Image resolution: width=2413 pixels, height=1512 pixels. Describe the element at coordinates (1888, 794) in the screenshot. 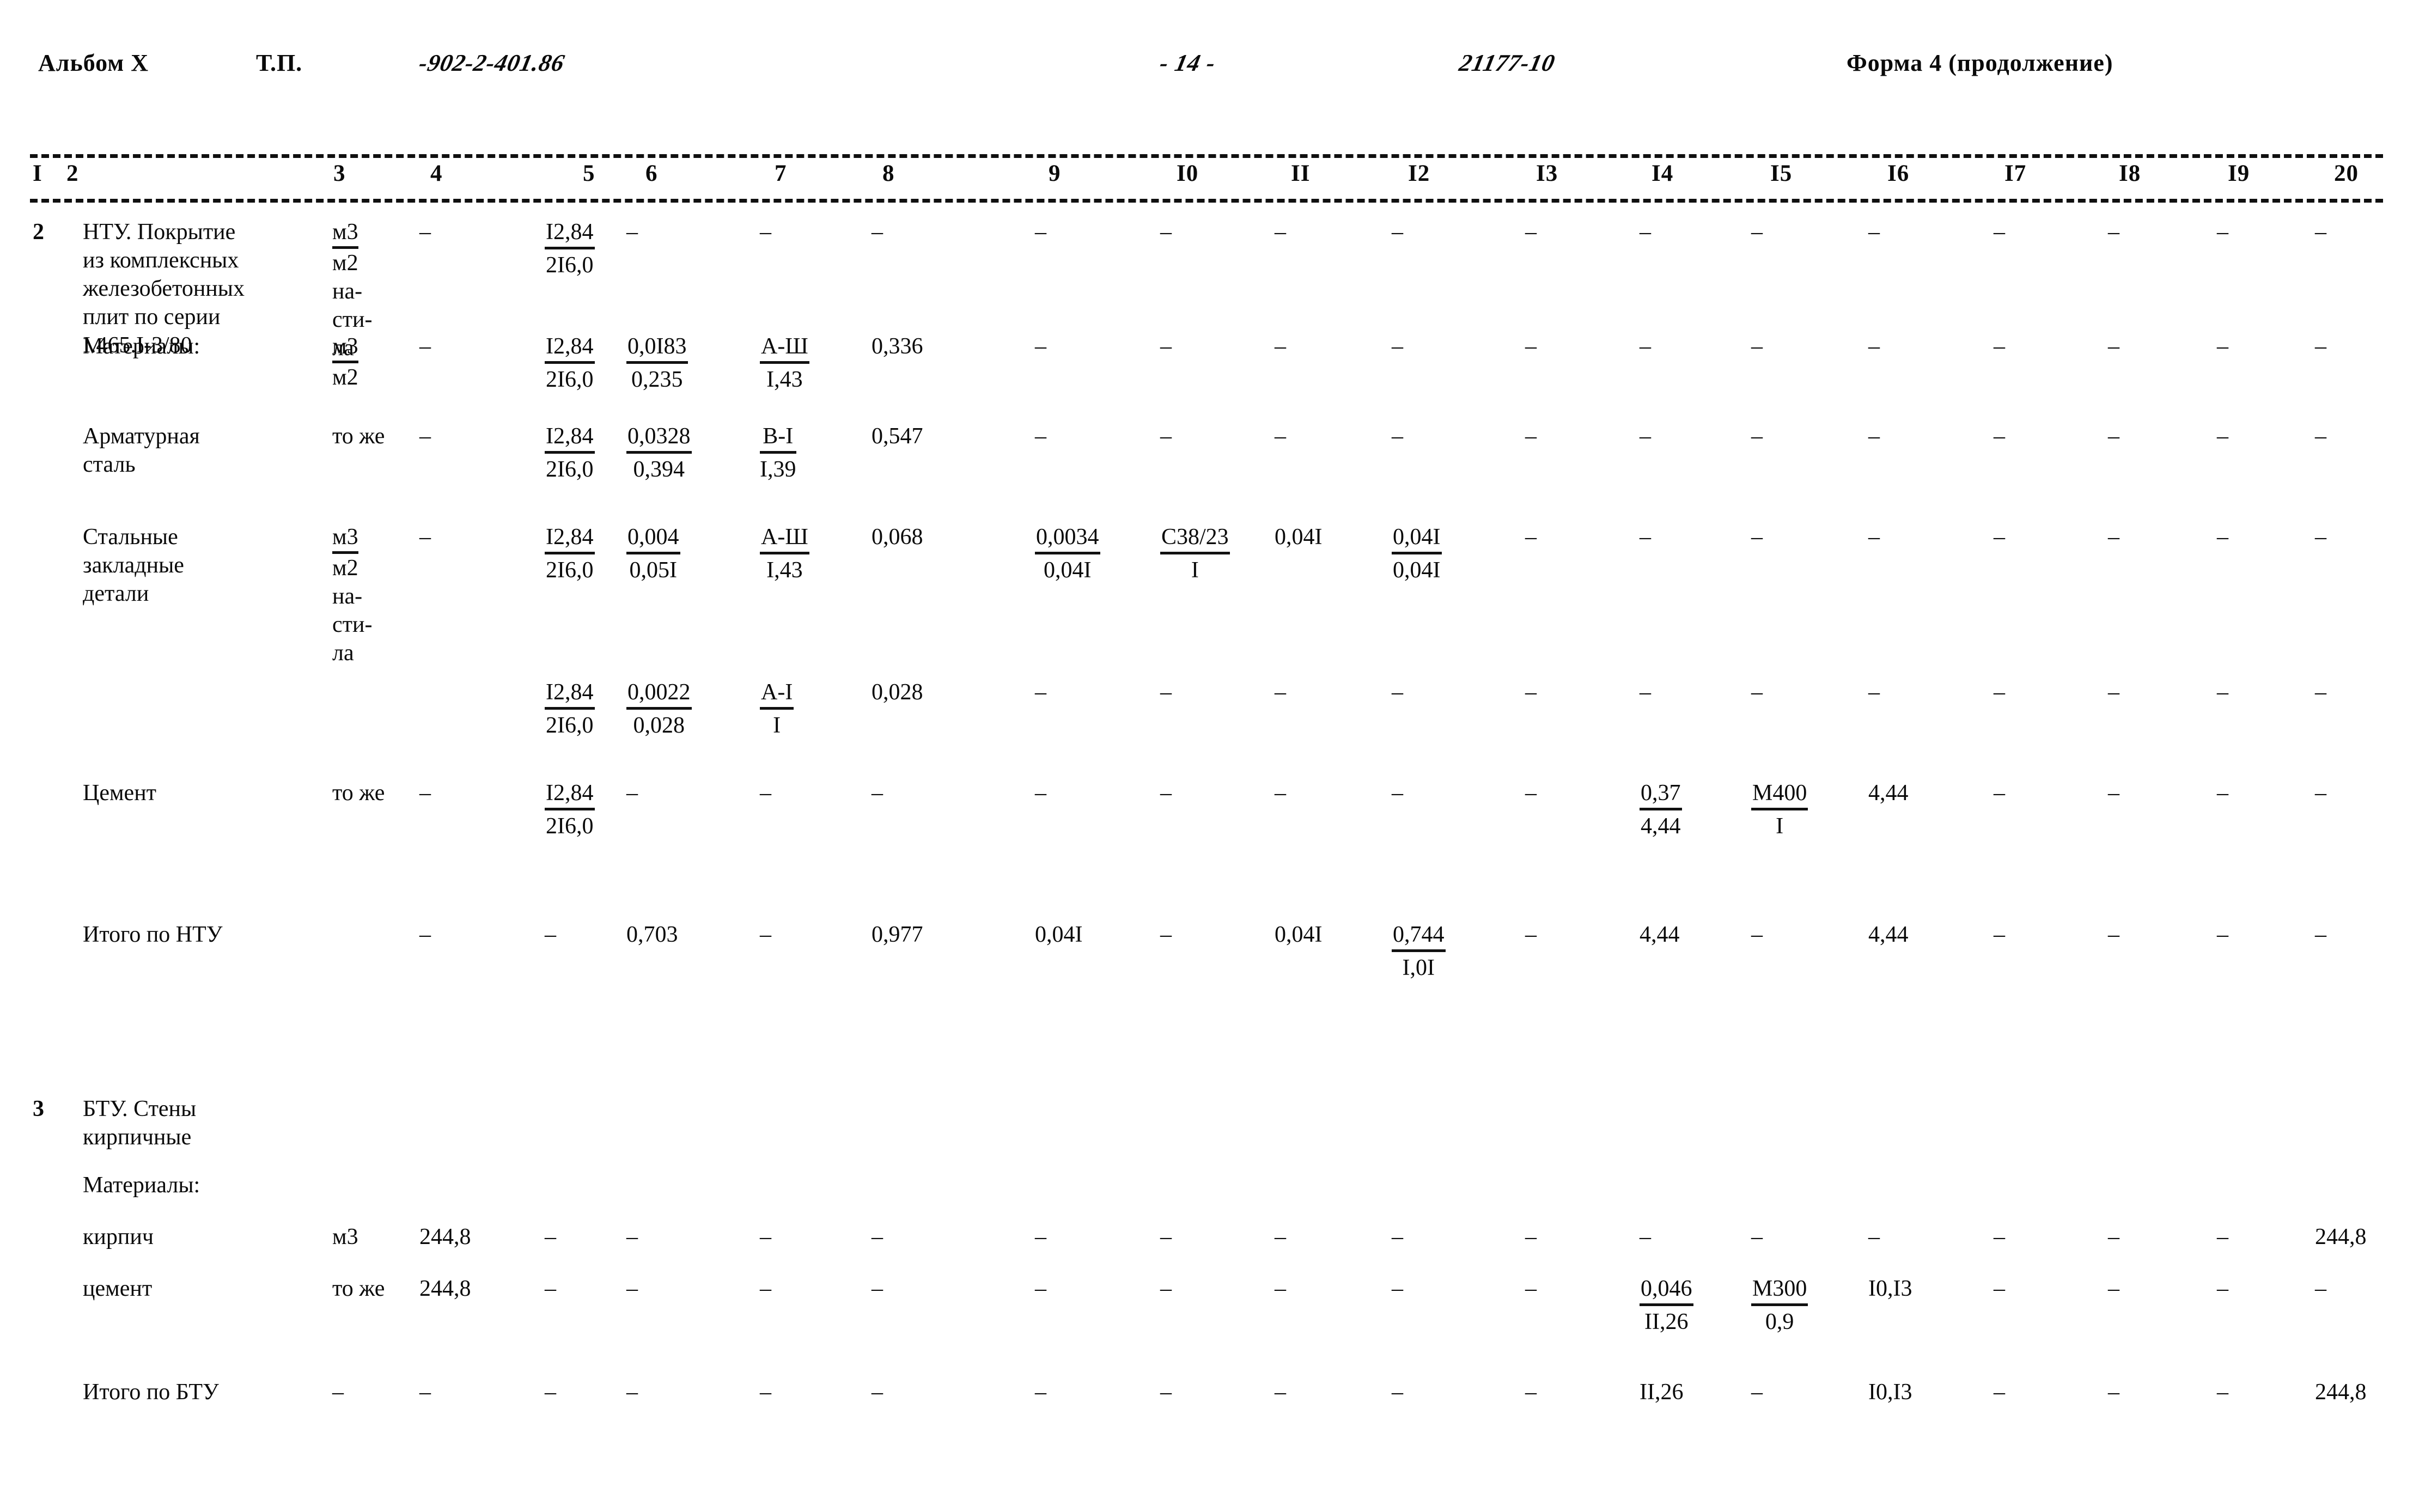

I see `cell-col-16: 4,44` at that location.